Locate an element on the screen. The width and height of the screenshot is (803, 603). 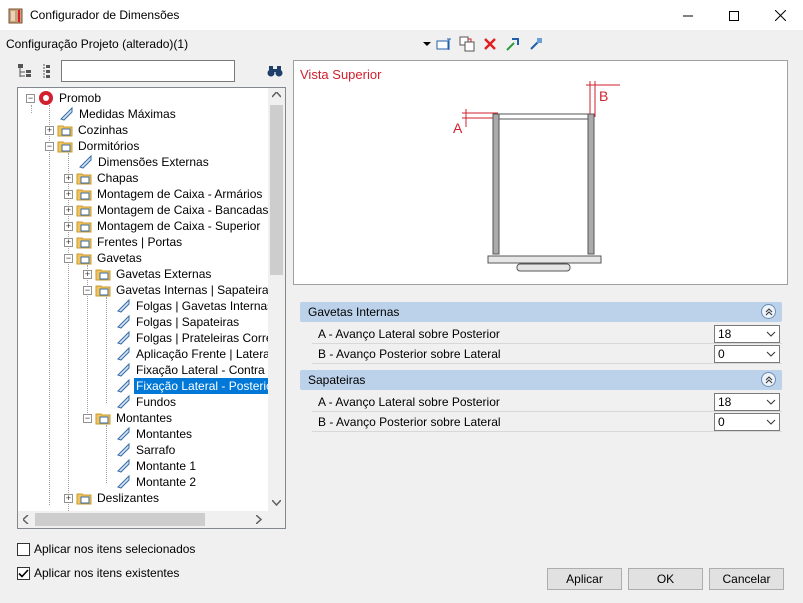
tree-item-deslizantes: + Deslizantes is located at coordinates (112, 498).